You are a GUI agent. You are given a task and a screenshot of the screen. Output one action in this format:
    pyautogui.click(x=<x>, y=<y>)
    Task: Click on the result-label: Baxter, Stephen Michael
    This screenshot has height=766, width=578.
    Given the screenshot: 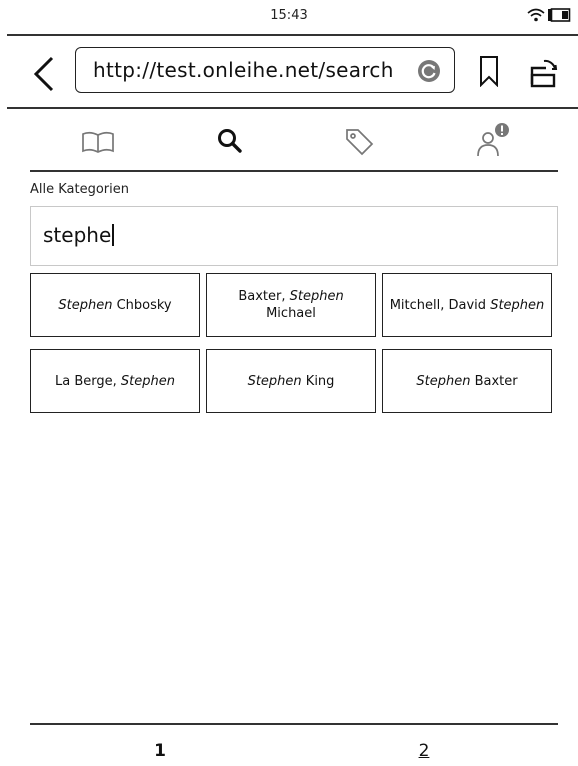 What is the action you would take?
    pyautogui.click(x=291, y=305)
    